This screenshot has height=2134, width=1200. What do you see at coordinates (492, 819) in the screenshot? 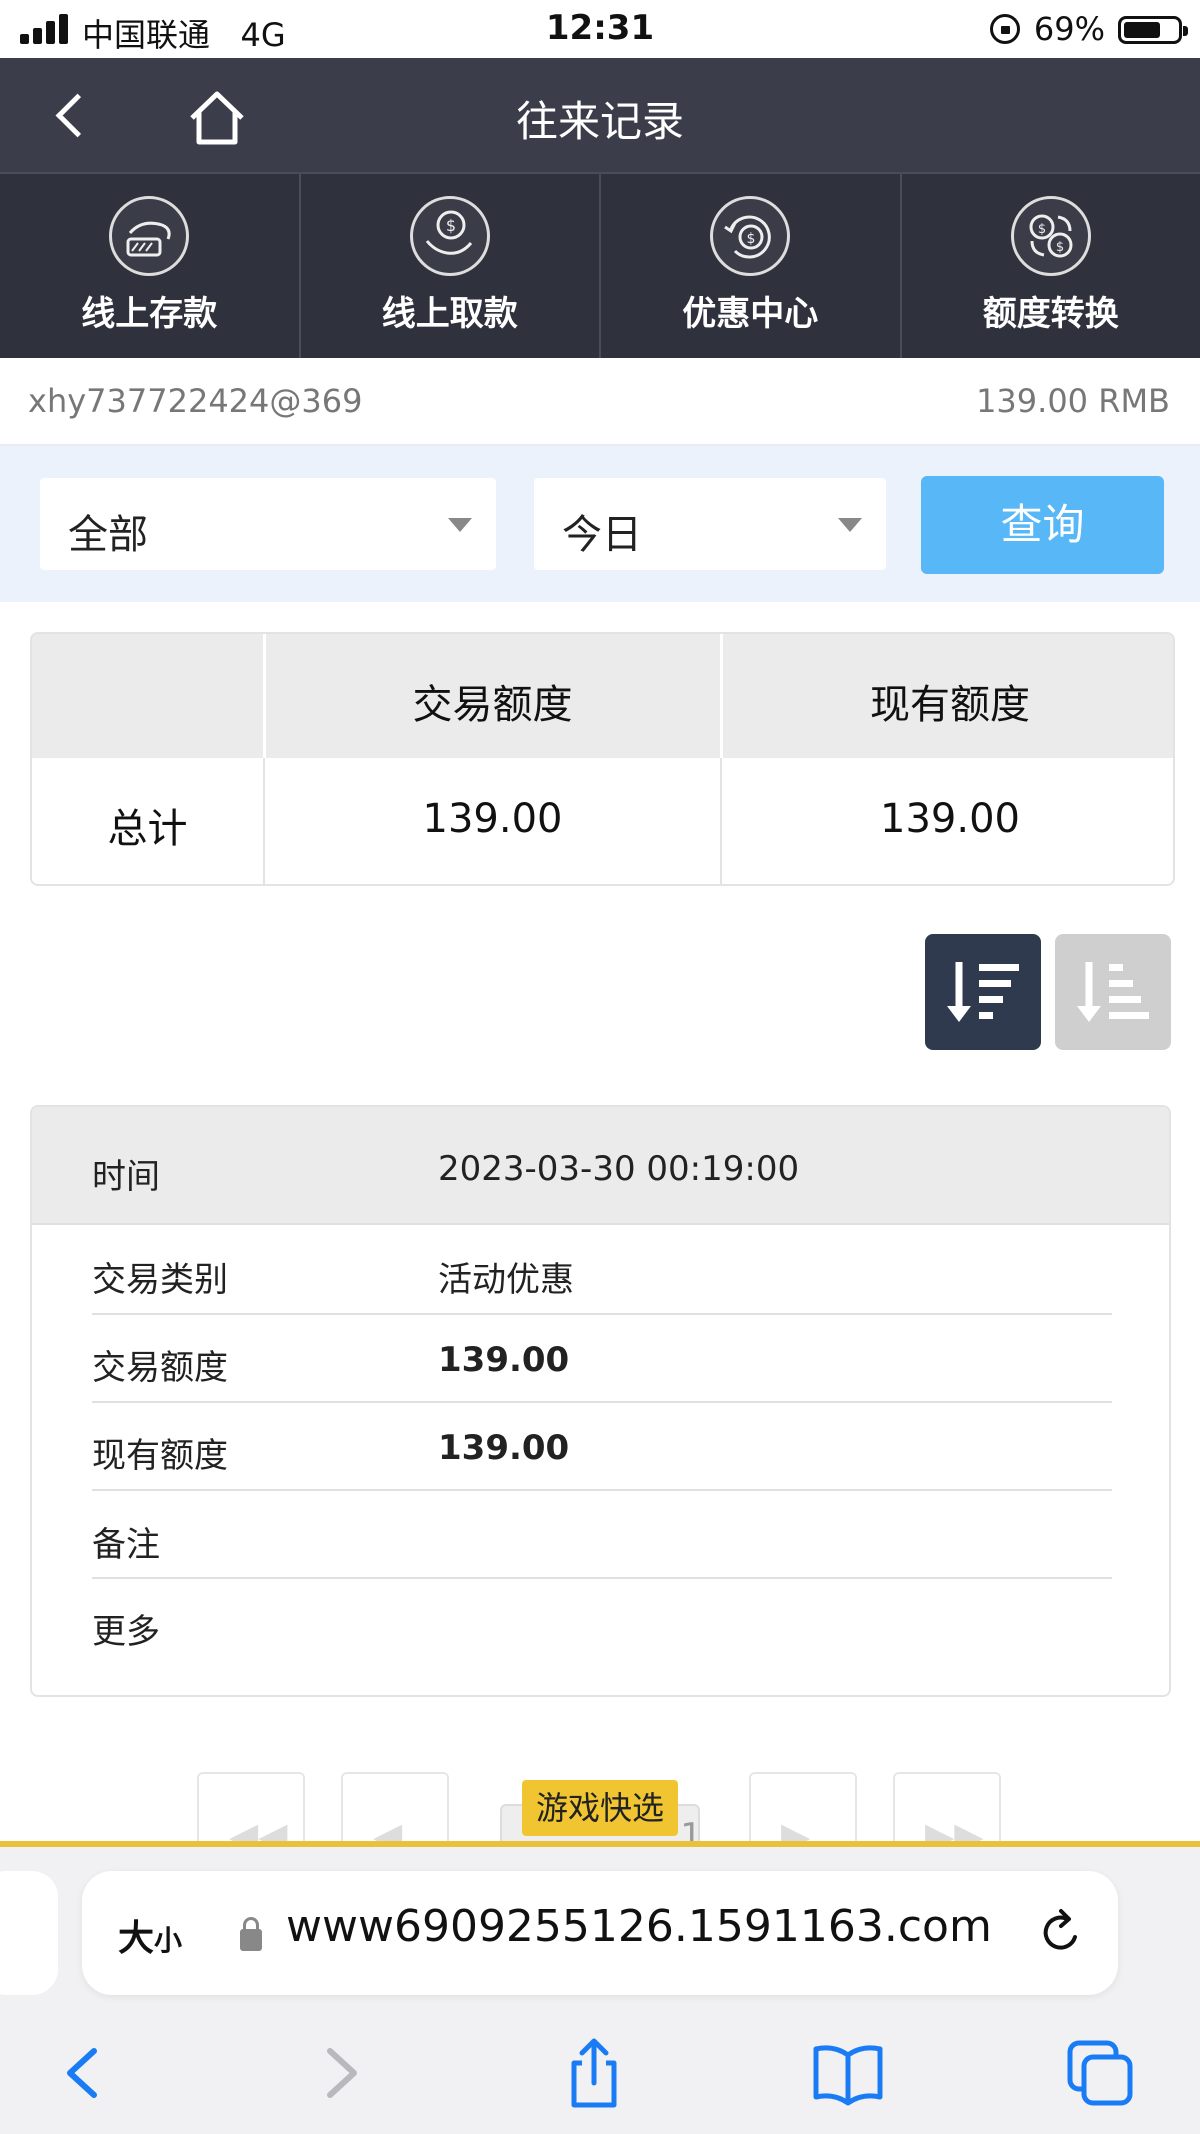
I see `summary-trade-amount: 139.00` at bounding box center [492, 819].